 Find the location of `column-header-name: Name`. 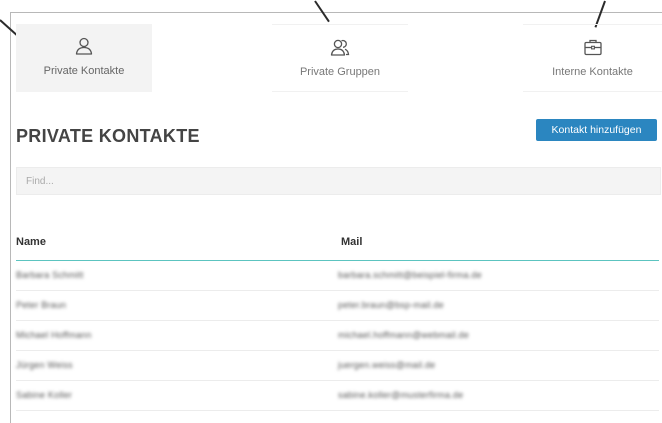

column-header-name: Name is located at coordinates (31, 242).